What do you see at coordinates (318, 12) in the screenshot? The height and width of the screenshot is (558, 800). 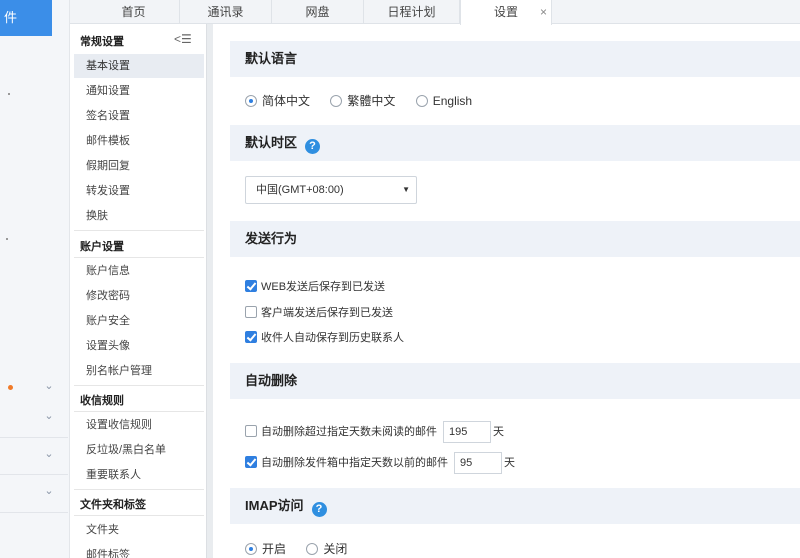 I see `tab-netdisk: 网盘` at bounding box center [318, 12].